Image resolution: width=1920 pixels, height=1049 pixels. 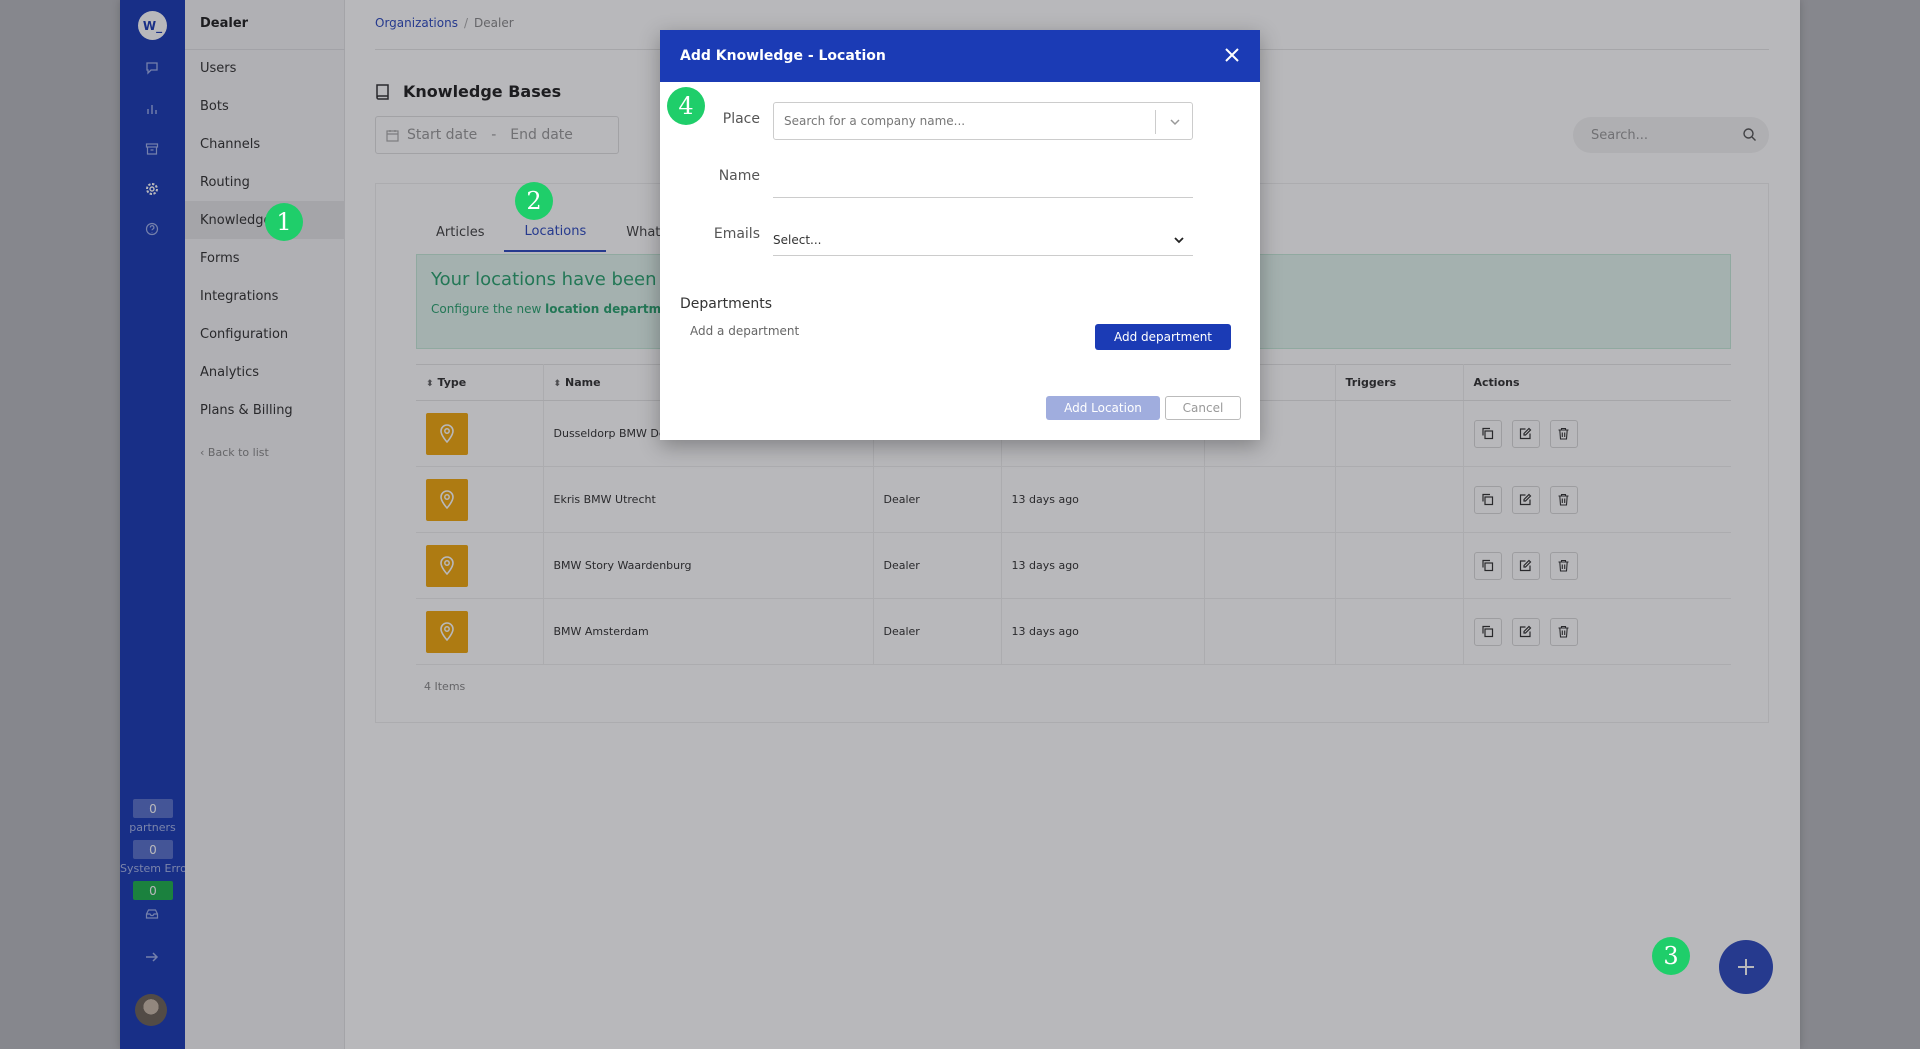 I want to click on departments-title: Departments, so click(x=726, y=304).